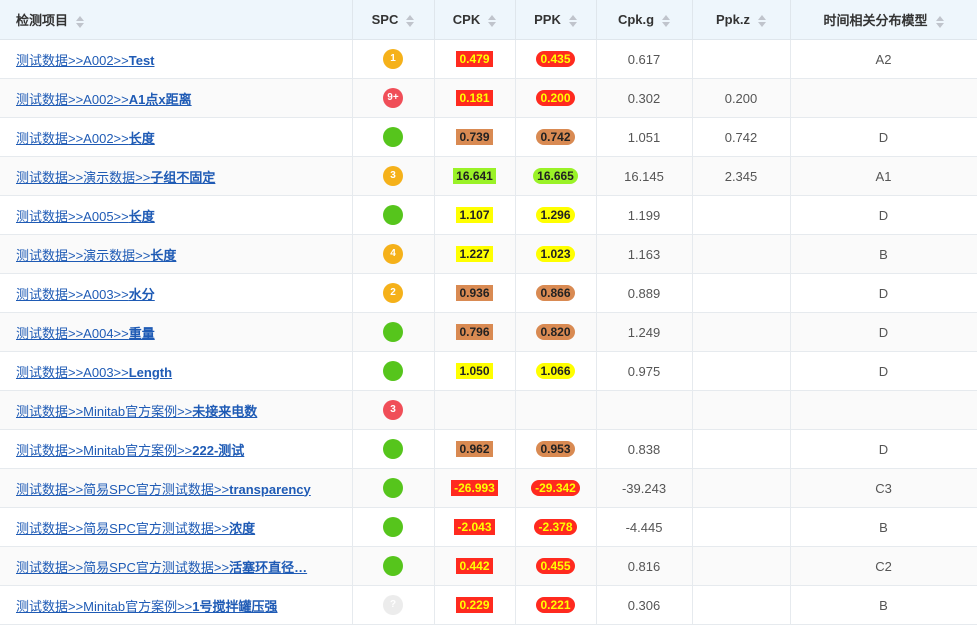  I want to click on ppkz-cell: 0.200, so click(741, 98).